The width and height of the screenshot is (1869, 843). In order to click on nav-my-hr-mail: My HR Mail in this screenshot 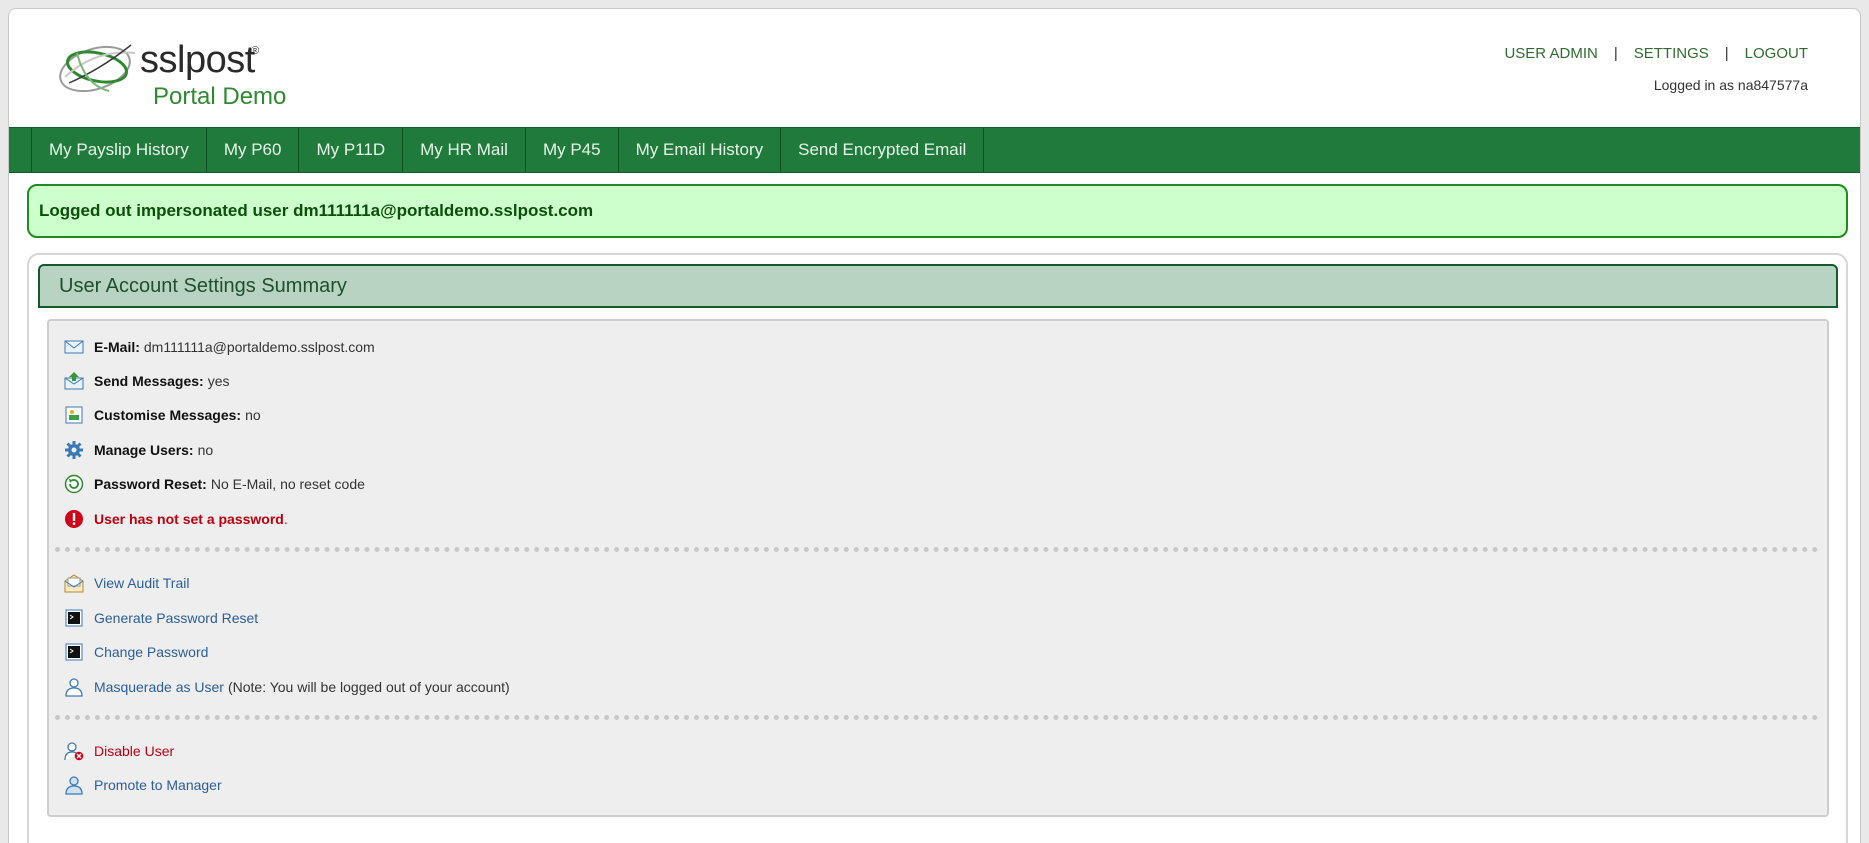, I will do `click(463, 150)`.